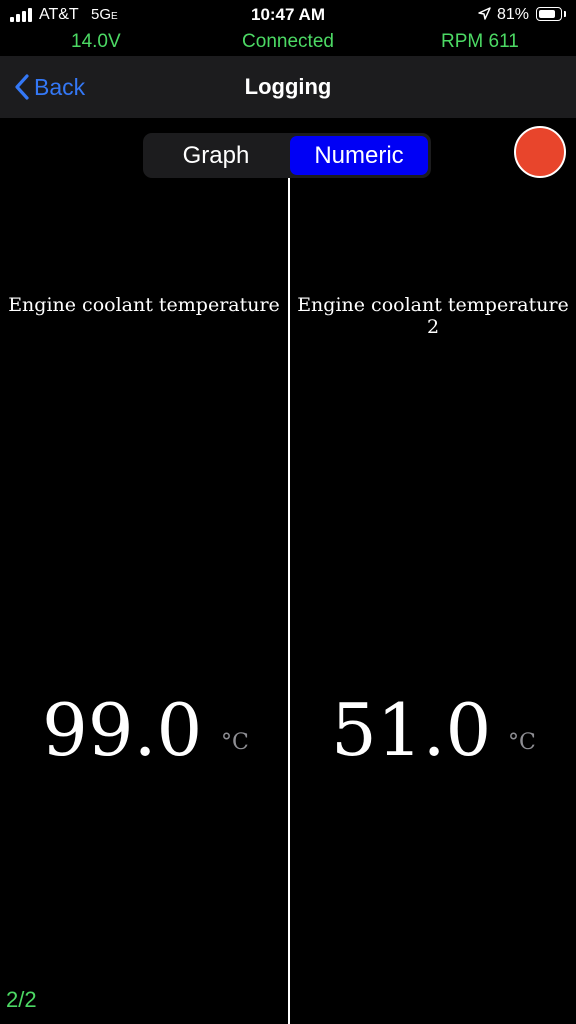 The image size is (576, 1024). I want to click on view-mode-segmented-control: Graph Numeric, so click(287, 155).